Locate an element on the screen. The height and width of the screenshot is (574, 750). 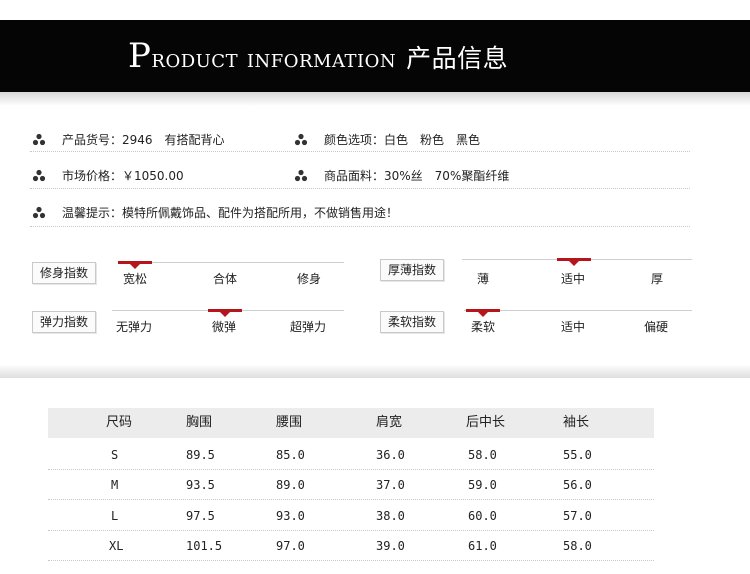
cell-waist: 89.0 is located at coordinates (290, 485).